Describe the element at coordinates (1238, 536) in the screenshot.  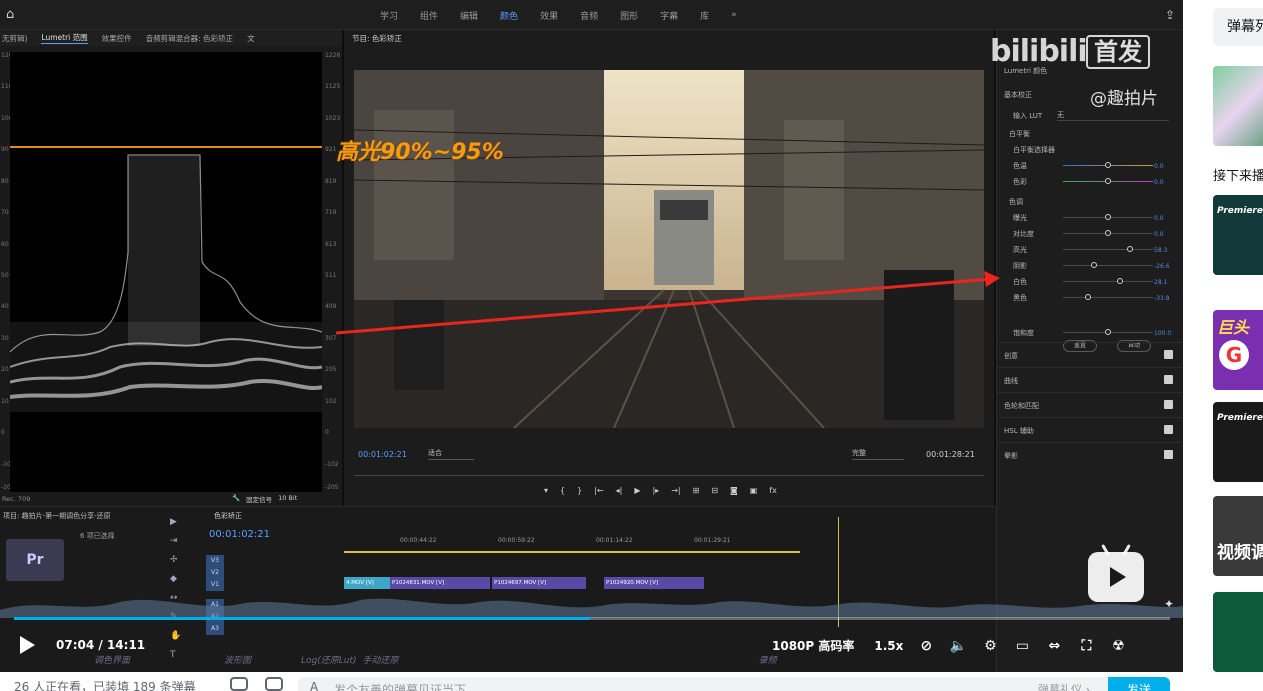
I see `recommend-thumb: 视频调` at that location.